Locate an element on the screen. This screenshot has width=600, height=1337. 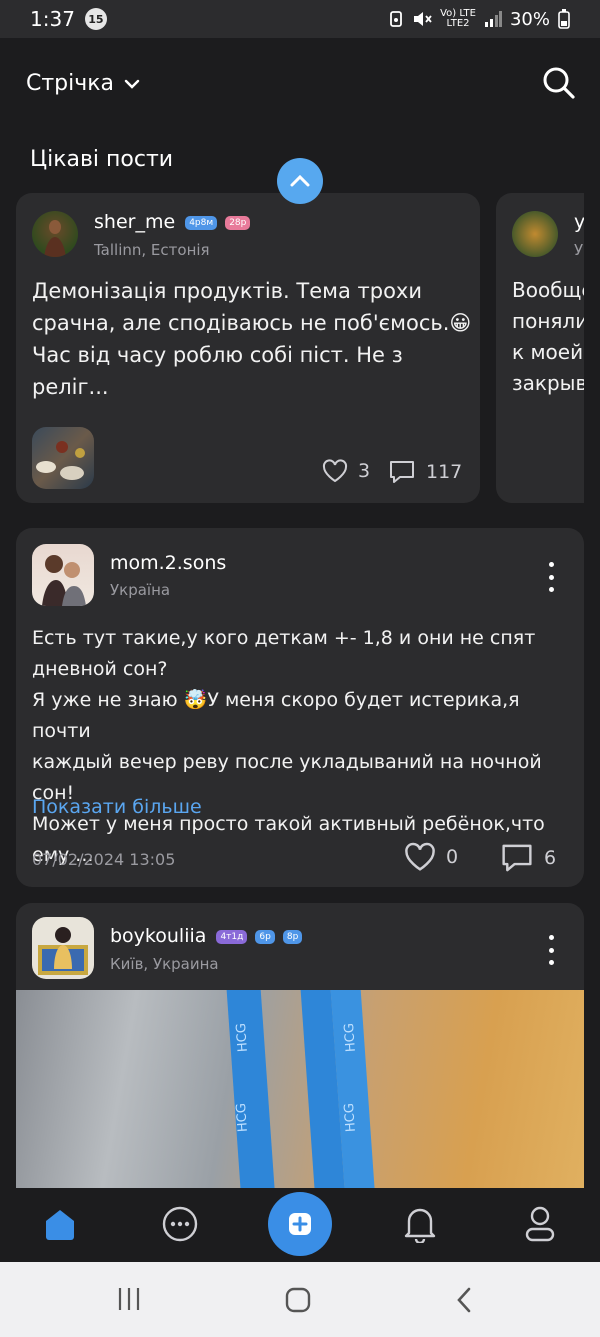
mute-icon is located at coordinates (423, 19).